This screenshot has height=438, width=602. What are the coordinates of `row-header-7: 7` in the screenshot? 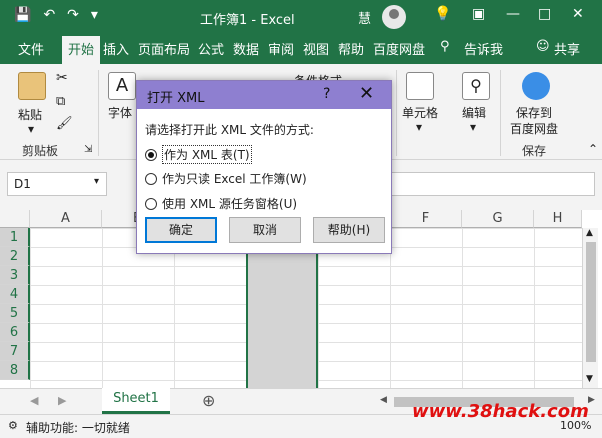 It's located at (15, 351).